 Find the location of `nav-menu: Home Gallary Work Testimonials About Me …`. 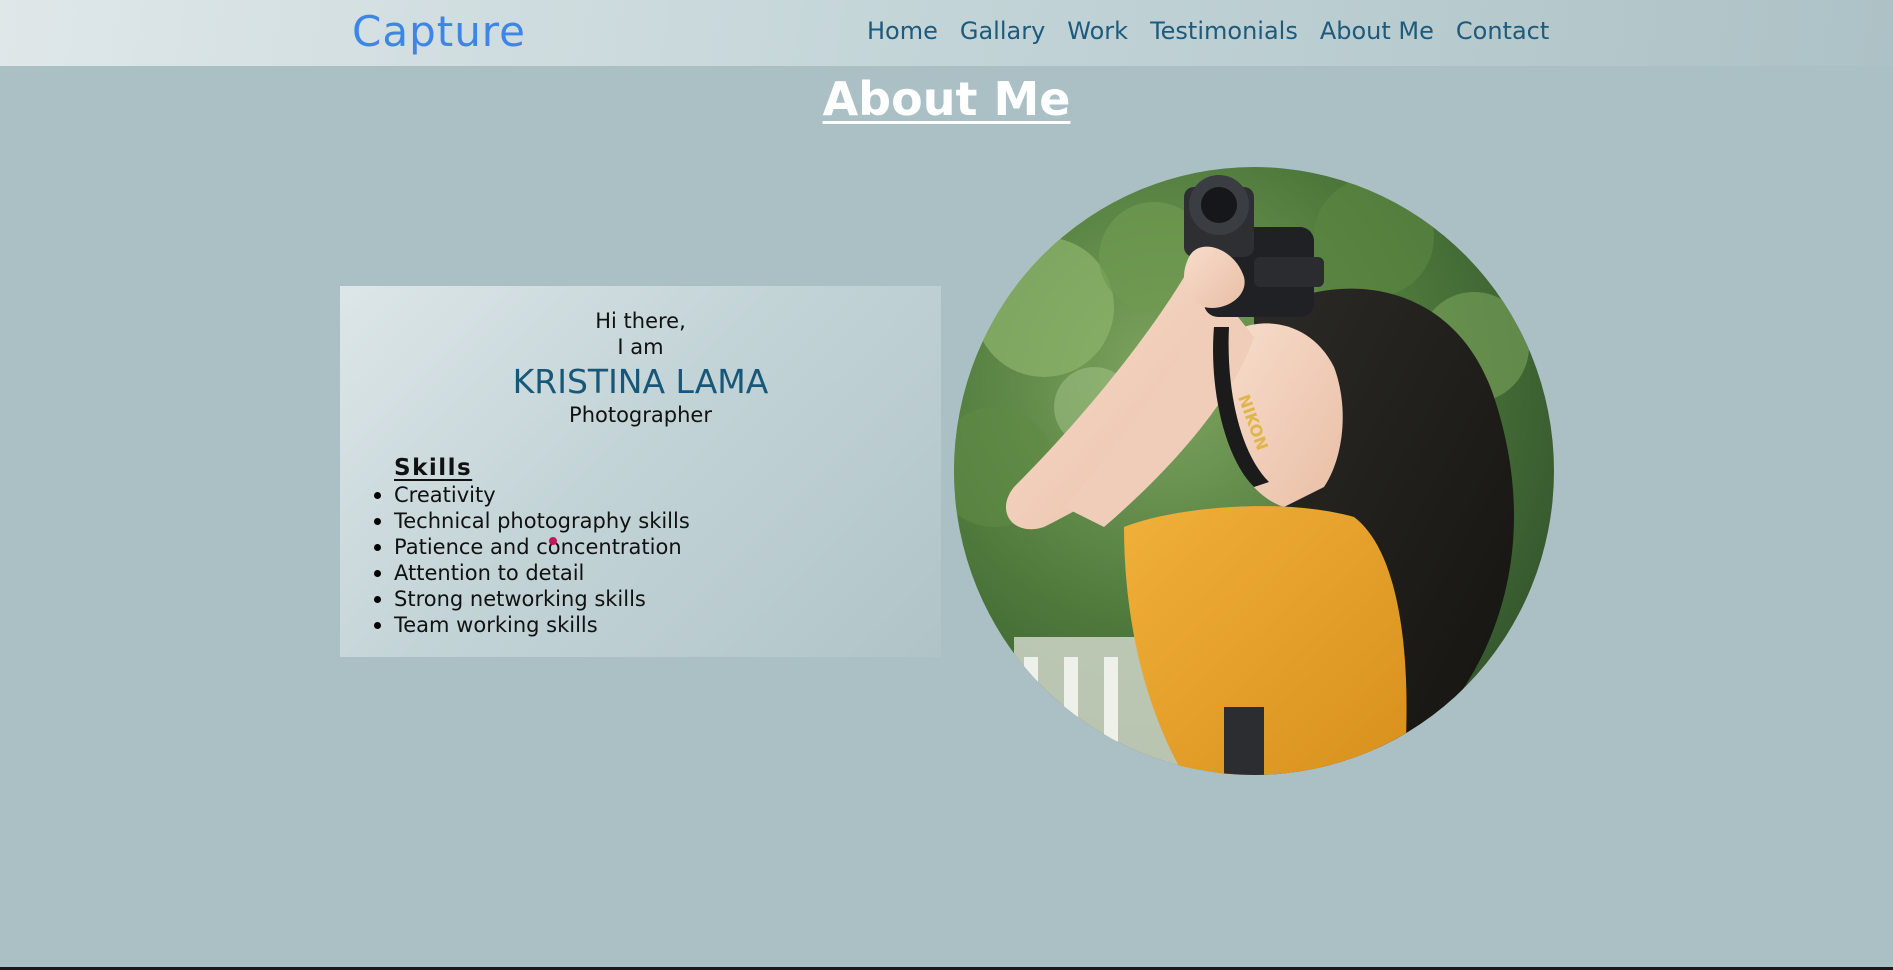

nav-menu: Home Gallary Work Testimonials About Me … is located at coordinates (1219, 31).